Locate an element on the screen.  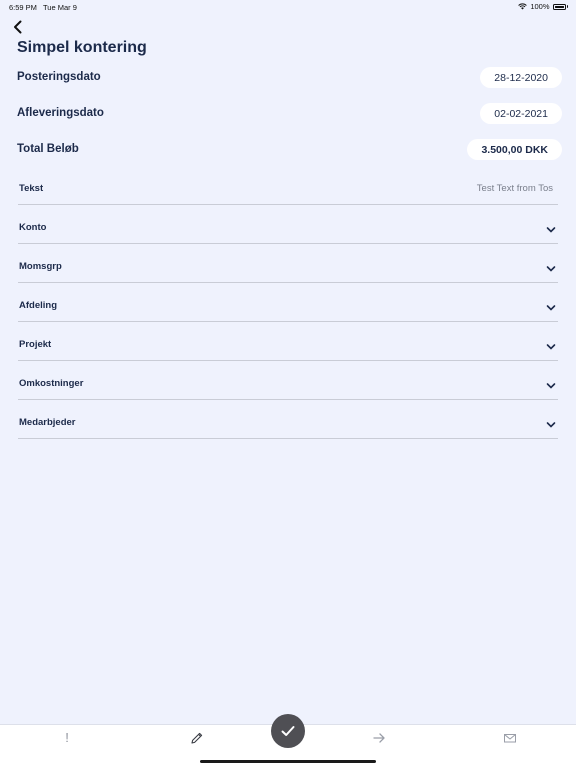
confirm-button is located at coordinates (288, 731).